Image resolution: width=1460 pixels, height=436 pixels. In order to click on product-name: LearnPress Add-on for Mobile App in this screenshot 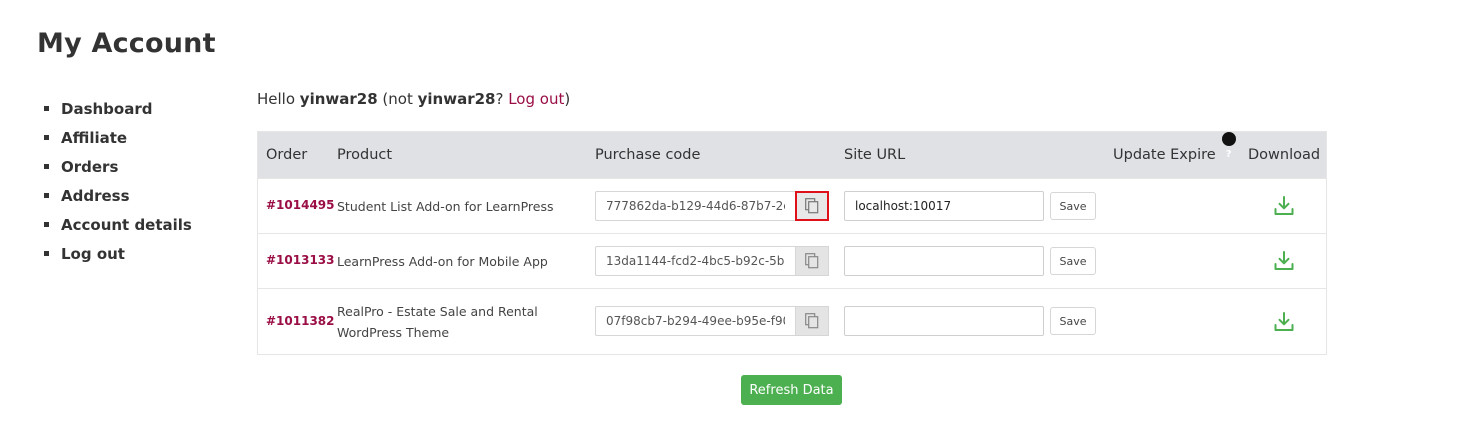, I will do `click(442, 261)`.